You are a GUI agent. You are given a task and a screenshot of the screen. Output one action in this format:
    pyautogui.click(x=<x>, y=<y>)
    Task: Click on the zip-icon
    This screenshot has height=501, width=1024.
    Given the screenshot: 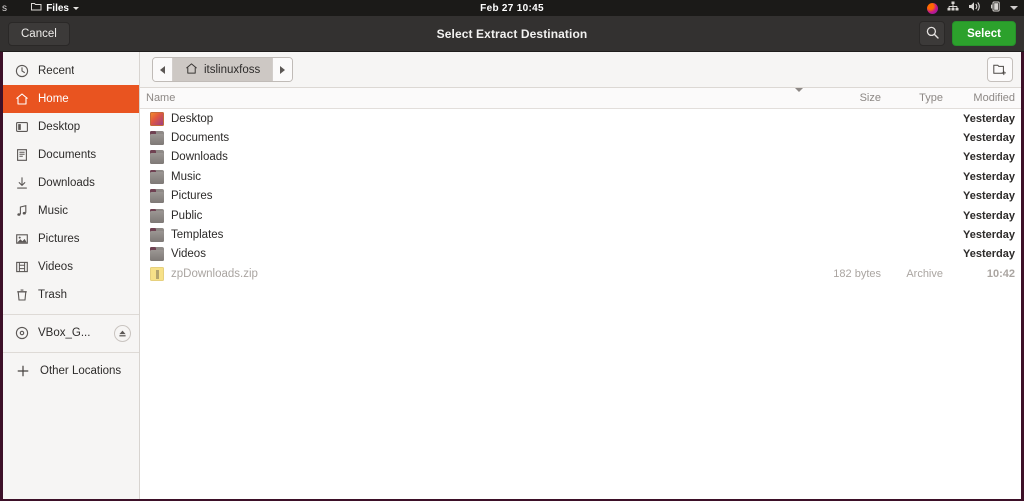 What is the action you would take?
    pyautogui.click(x=157, y=273)
    